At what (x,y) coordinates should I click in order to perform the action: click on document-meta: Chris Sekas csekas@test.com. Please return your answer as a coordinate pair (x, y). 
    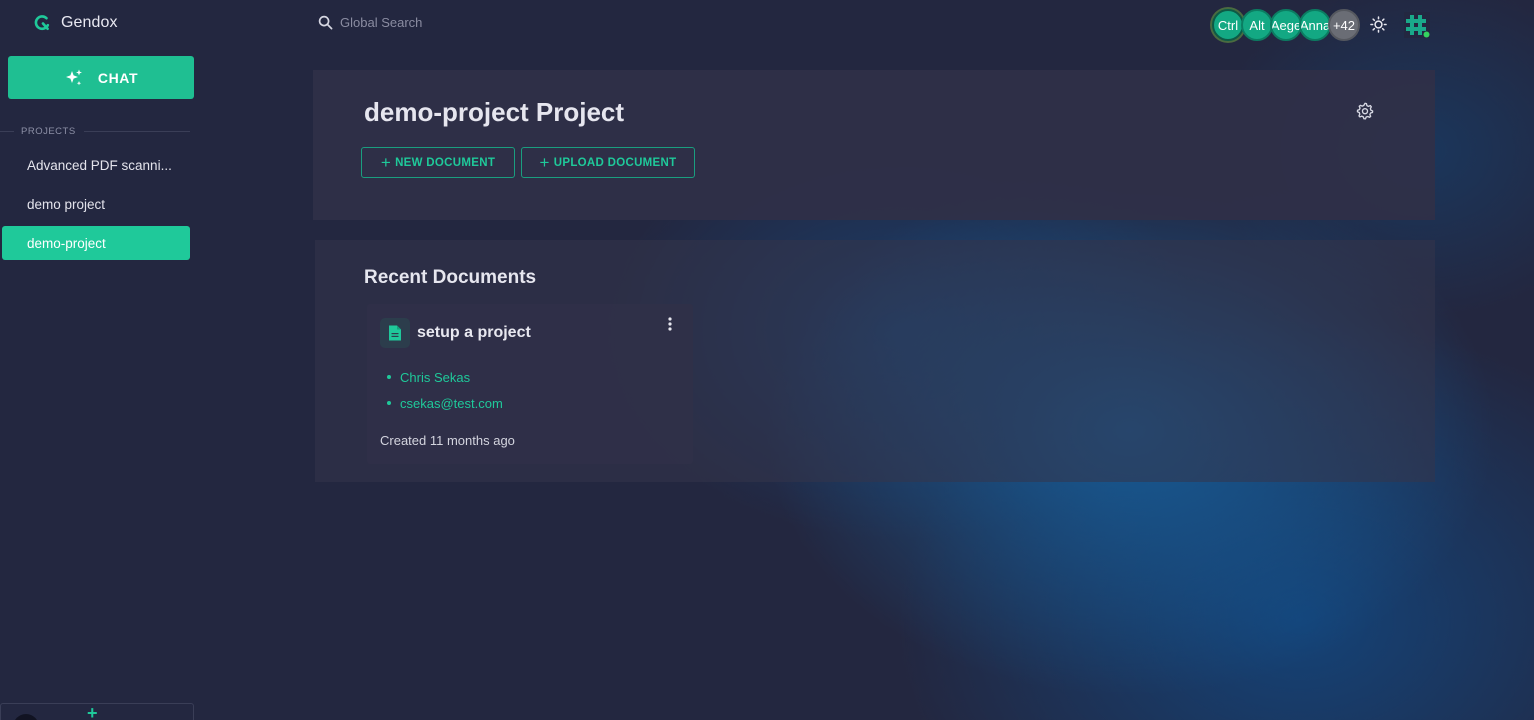
    Looking at the image, I should click on (445, 390).